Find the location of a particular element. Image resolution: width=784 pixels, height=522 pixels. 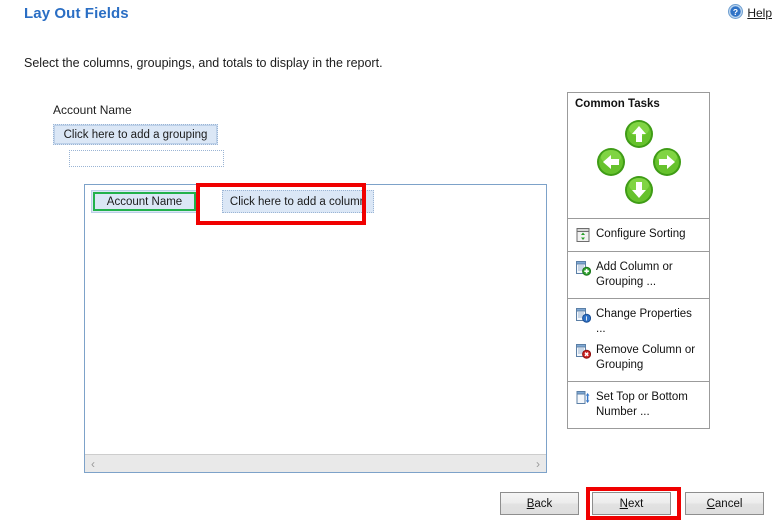

grouping-empty-slot is located at coordinates (146, 158).